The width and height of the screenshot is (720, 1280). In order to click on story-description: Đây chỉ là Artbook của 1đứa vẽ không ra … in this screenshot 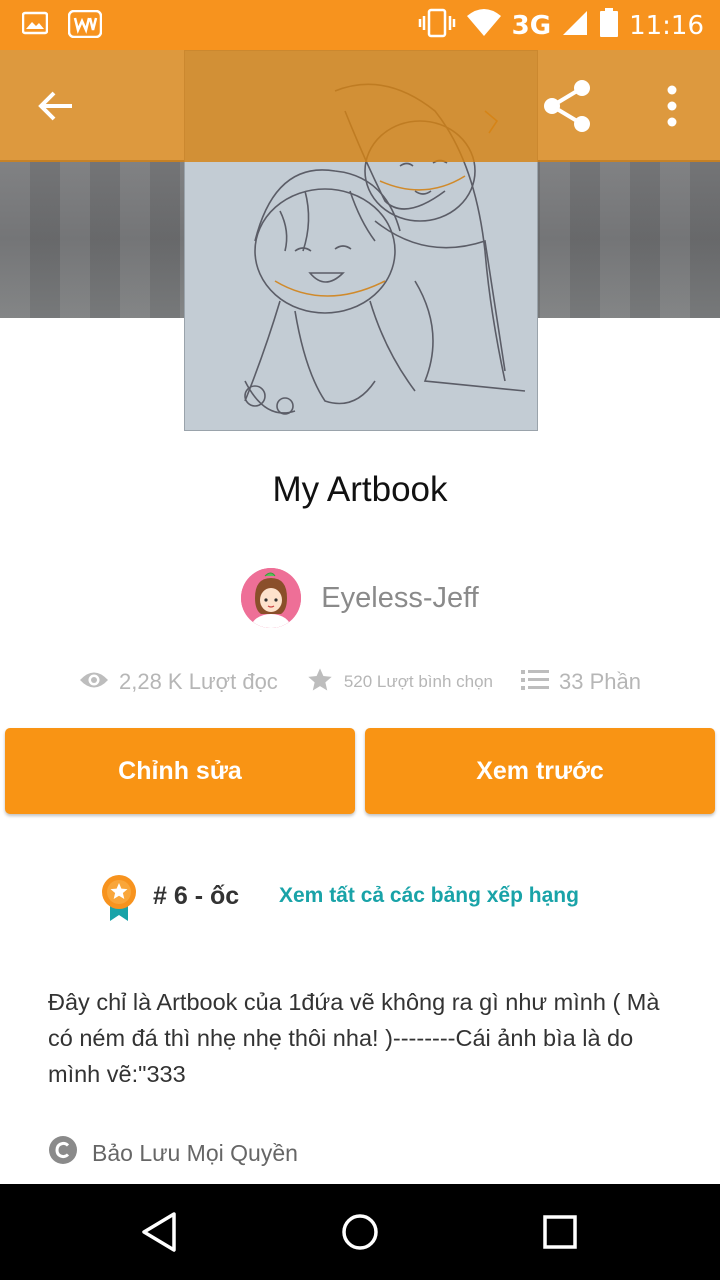, I will do `click(354, 1038)`.